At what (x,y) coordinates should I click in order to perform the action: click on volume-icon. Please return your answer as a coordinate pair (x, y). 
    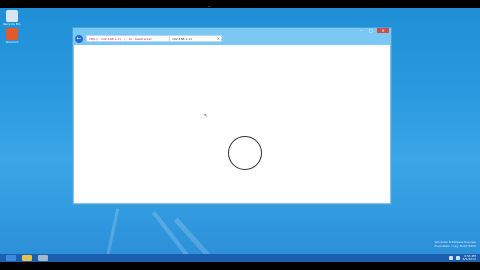
    Looking at the image, I should click on (457, 258).